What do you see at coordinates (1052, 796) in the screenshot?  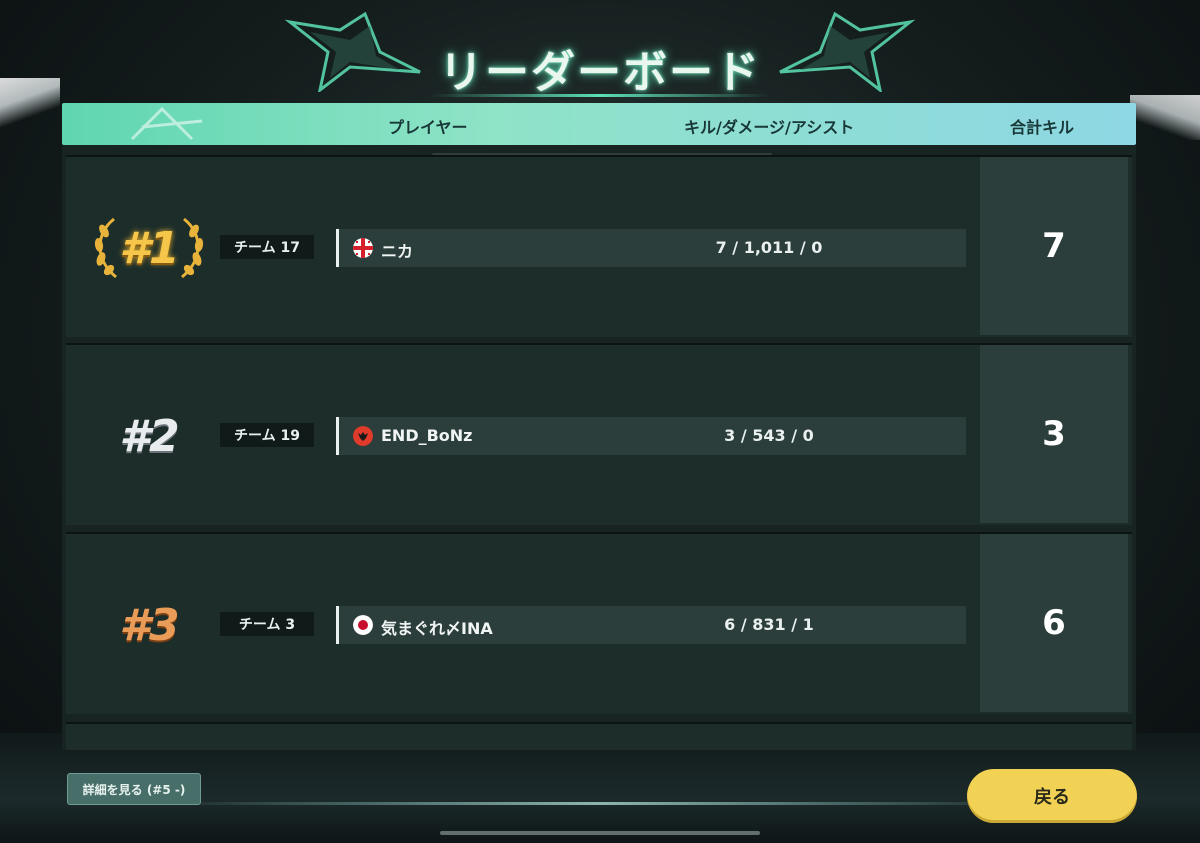 I see `back-button: 戻る` at bounding box center [1052, 796].